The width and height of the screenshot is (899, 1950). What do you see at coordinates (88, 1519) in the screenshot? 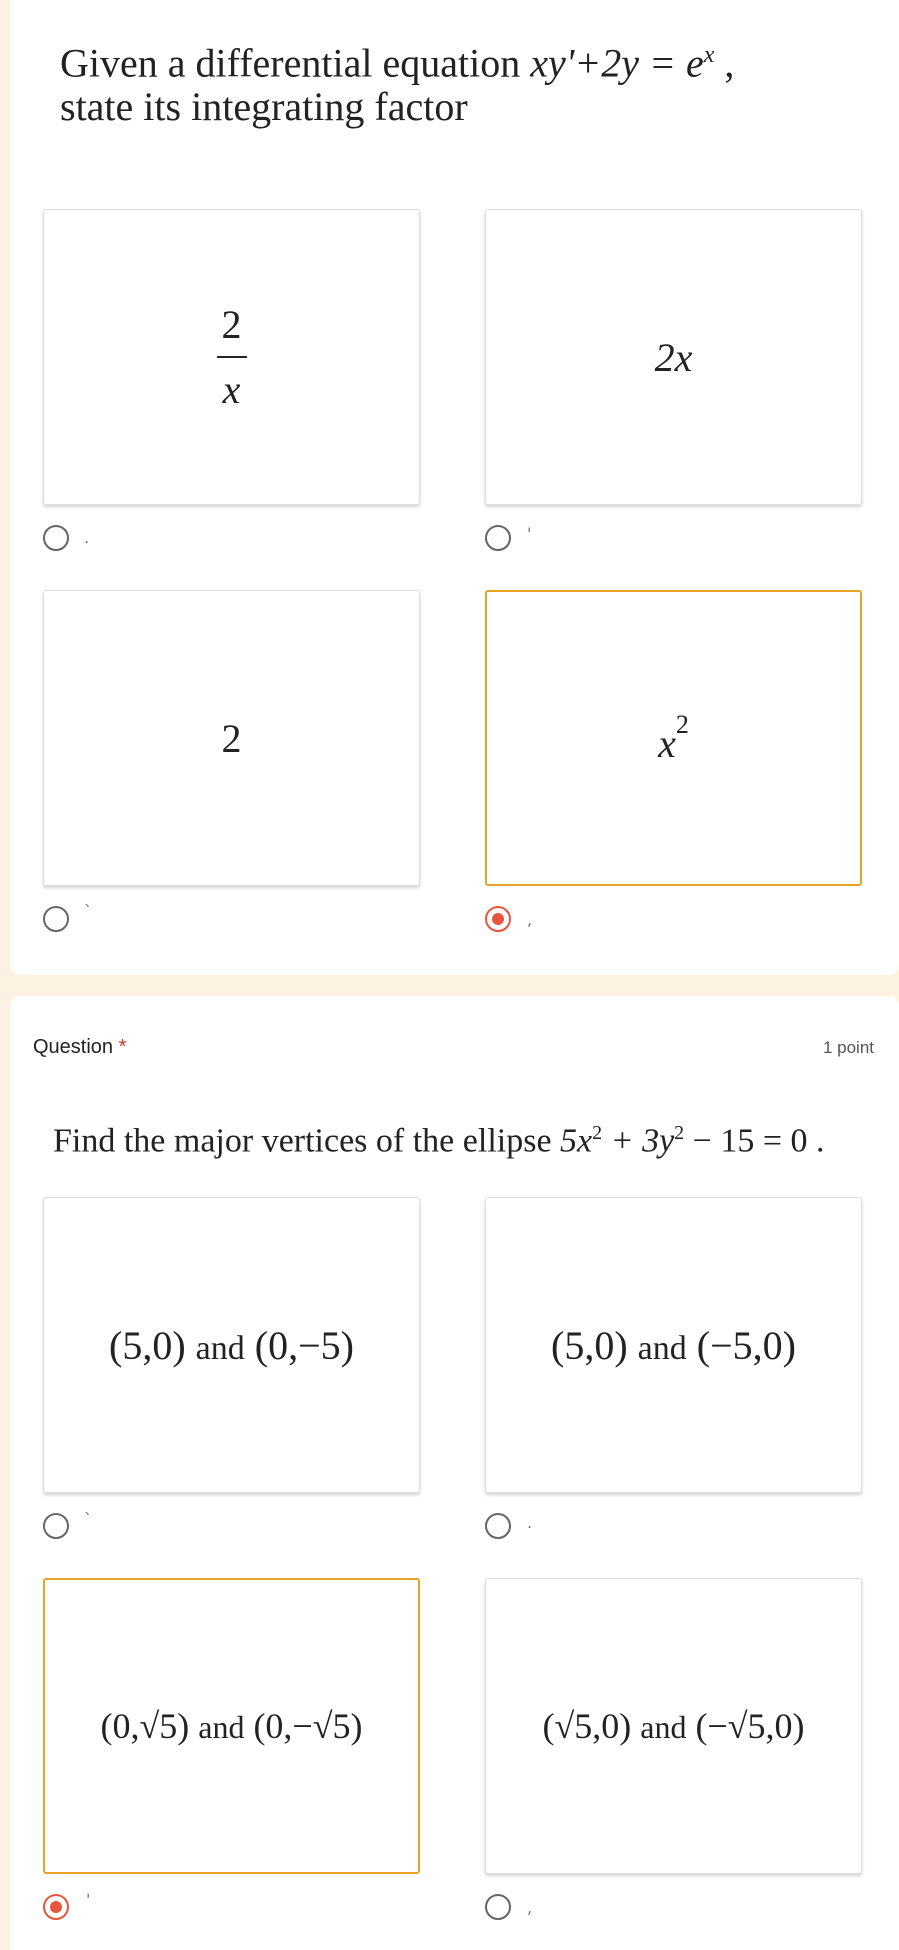
I see `q2-option-a-mark: `` at bounding box center [88, 1519].